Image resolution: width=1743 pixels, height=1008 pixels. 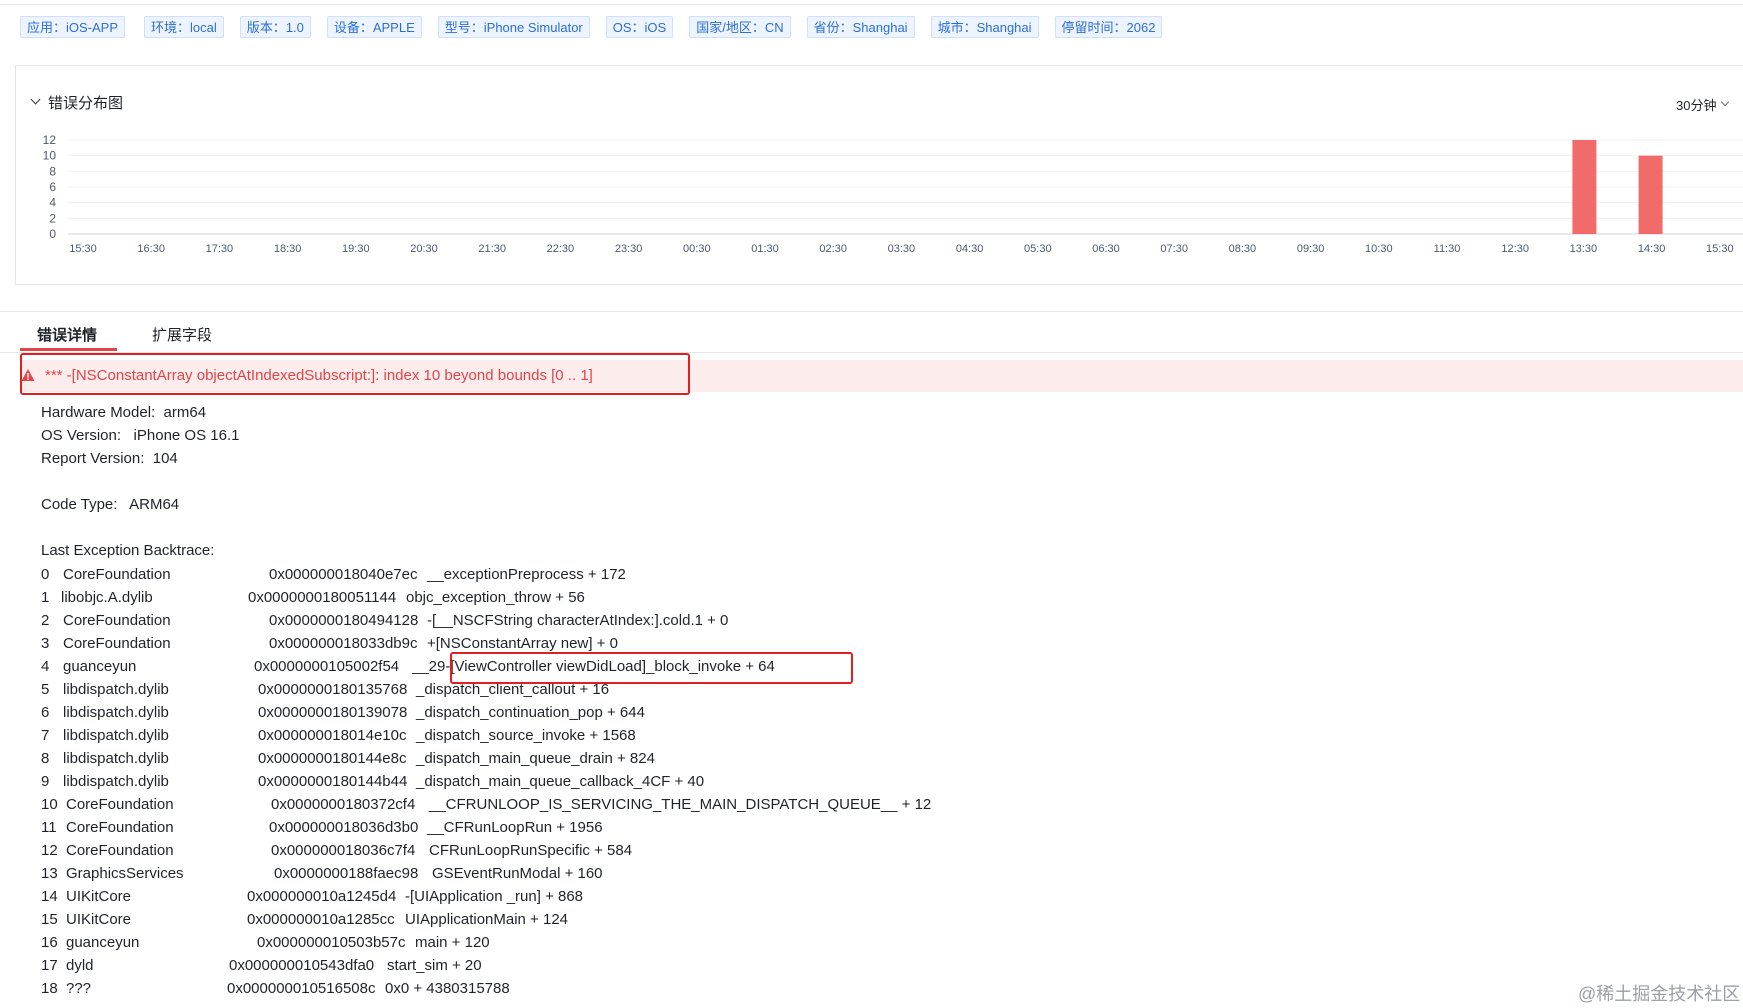 What do you see at coordinates (140, 435) in the screenshot?
I see `os-version: OS Version: iPhone OS 16.1` at bounding box center [140, 435].